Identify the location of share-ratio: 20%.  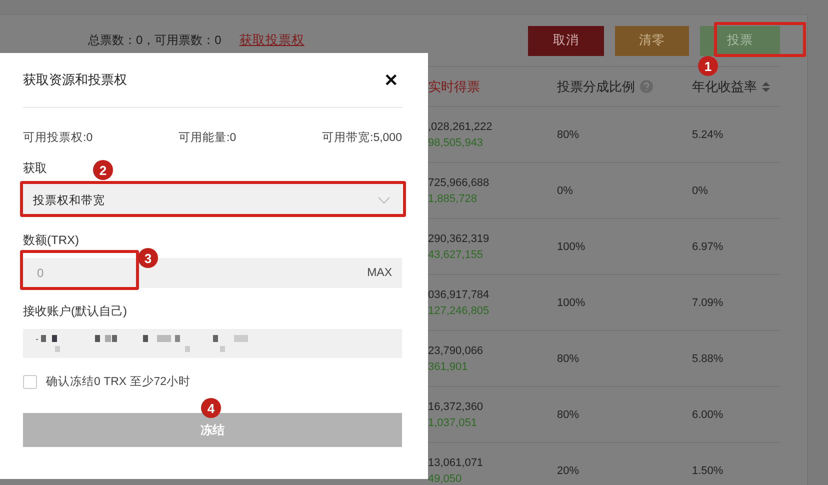
(568, 470).